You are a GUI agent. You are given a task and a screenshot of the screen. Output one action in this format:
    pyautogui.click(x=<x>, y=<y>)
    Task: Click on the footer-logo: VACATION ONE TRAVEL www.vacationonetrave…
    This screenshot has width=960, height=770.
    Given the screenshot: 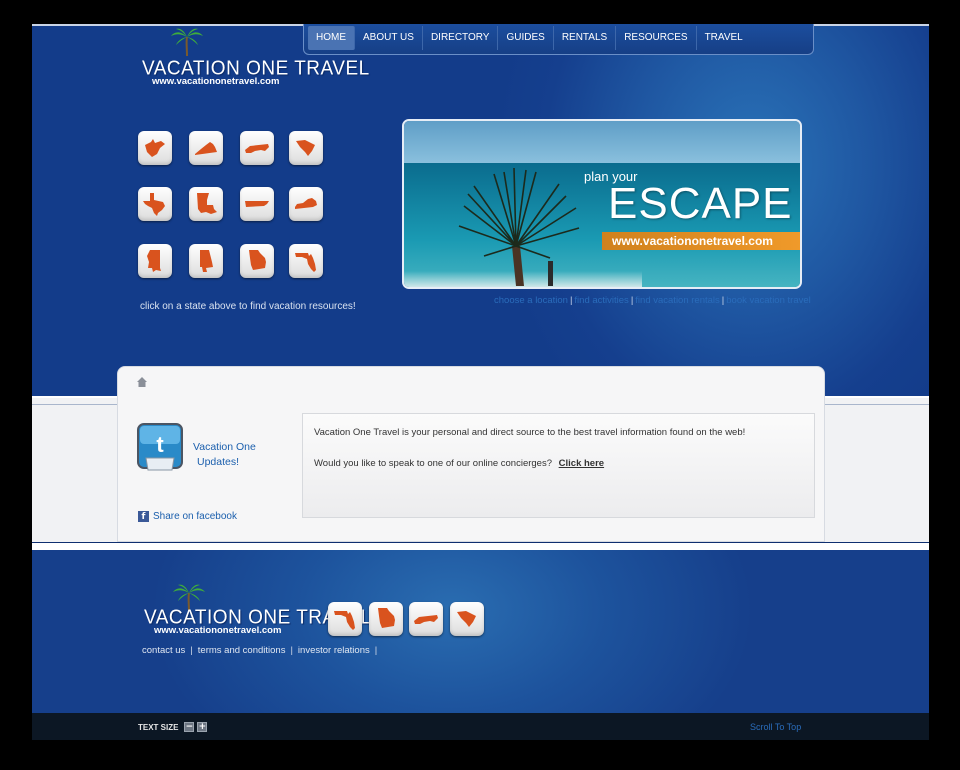 What is the action you would take?
    pyautogui.click(x=257, y=610)
    